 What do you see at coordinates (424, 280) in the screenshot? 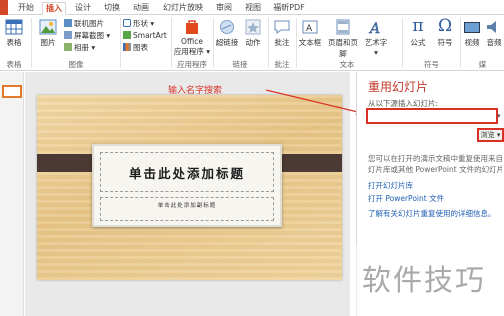
I see `watermark-text: 软件技巧` at bounding box center [424, 280].